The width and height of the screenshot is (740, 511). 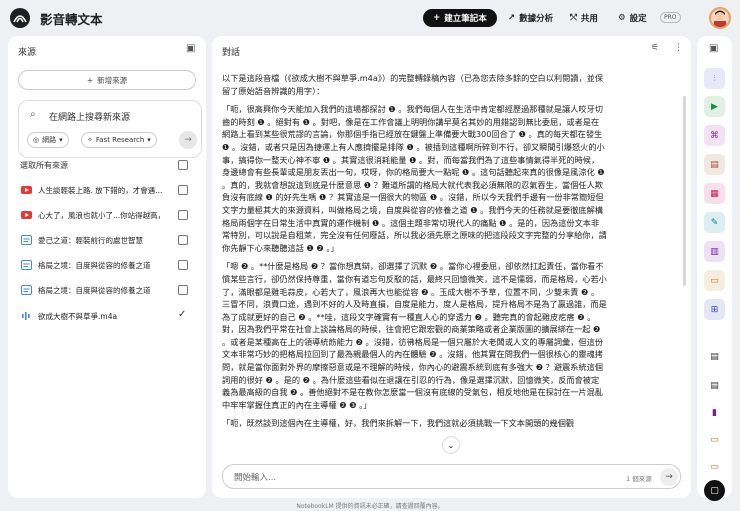 I want to click on share-button: ⤲ 共用, so click(x=584, y=18).